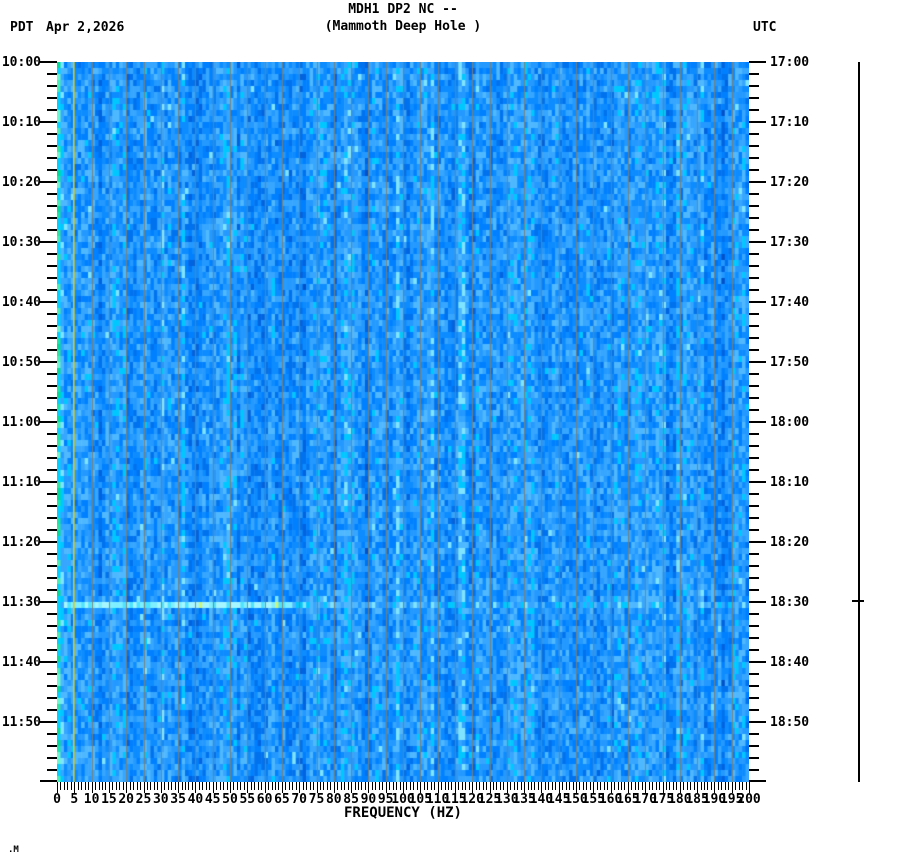  Describe the element at coordinates (316, 799) in the screenshot. I see `freq-tick-label: 75` at that location.